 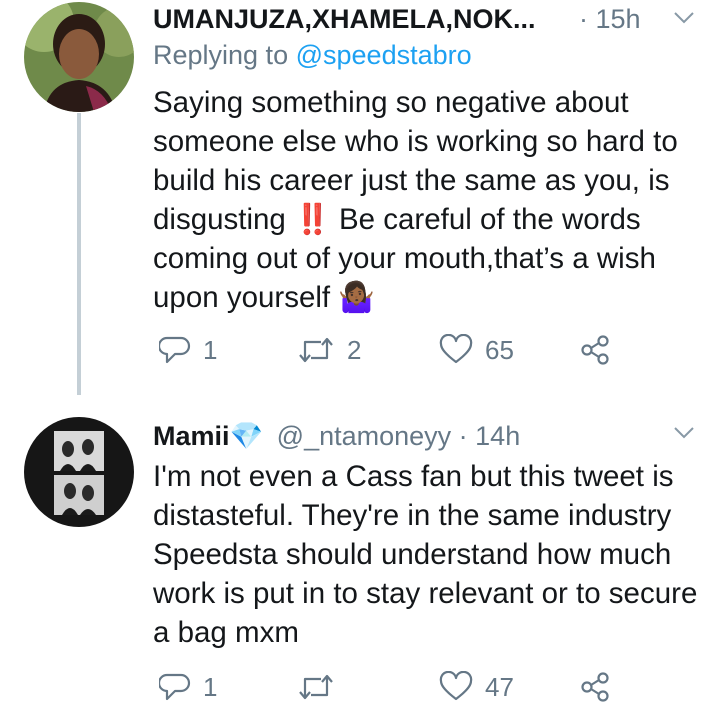 What do you see at coordinates (476, 687) in the screenshot?
I see `like-button: 47` at bounding box center [476, 687].